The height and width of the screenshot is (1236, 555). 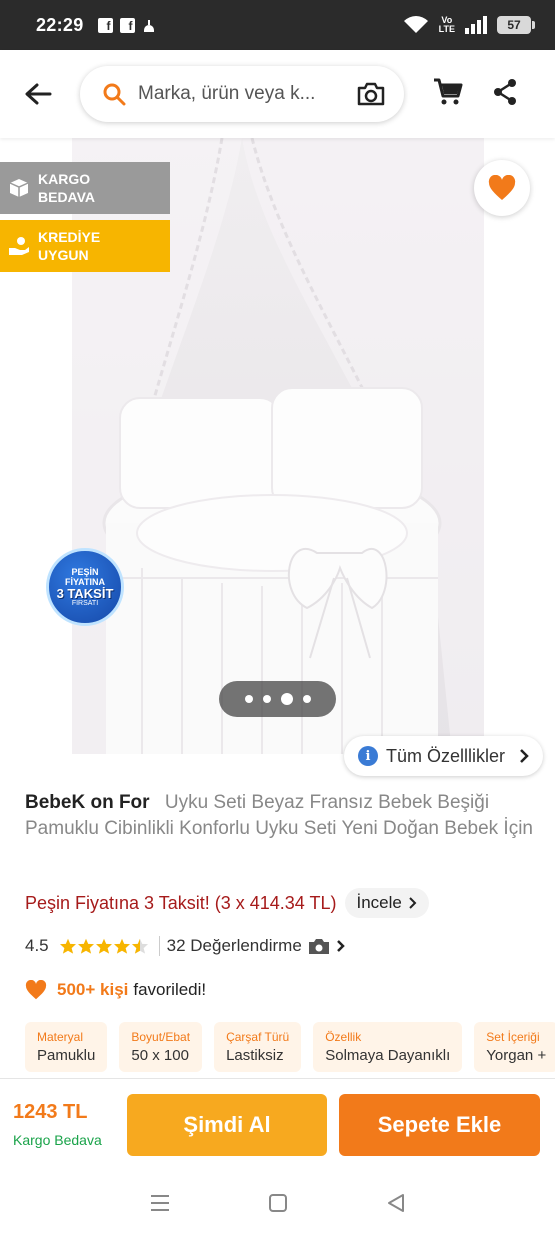 What do you see at coordinates (234, 946) in the screenshot?
I see `review-count: 32 Değerlendirme` at bounding box center [234, 946].